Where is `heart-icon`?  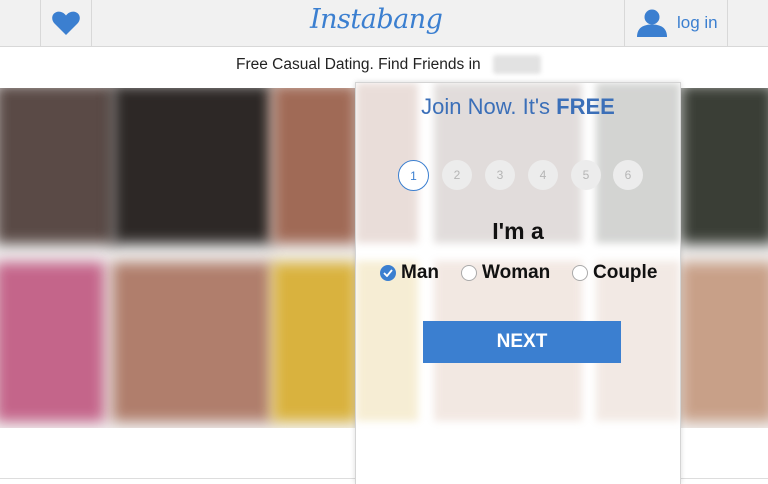
heart-icon is located at coordinates (66, 23).